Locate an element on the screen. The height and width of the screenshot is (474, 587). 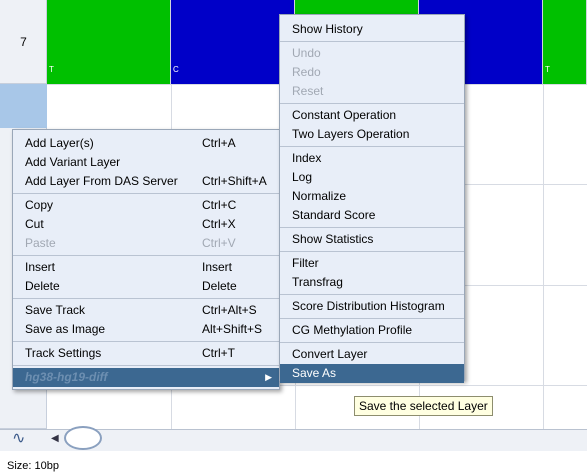
scroll-left-arrow-icon: ◀ is located at coordinates (55, 438).